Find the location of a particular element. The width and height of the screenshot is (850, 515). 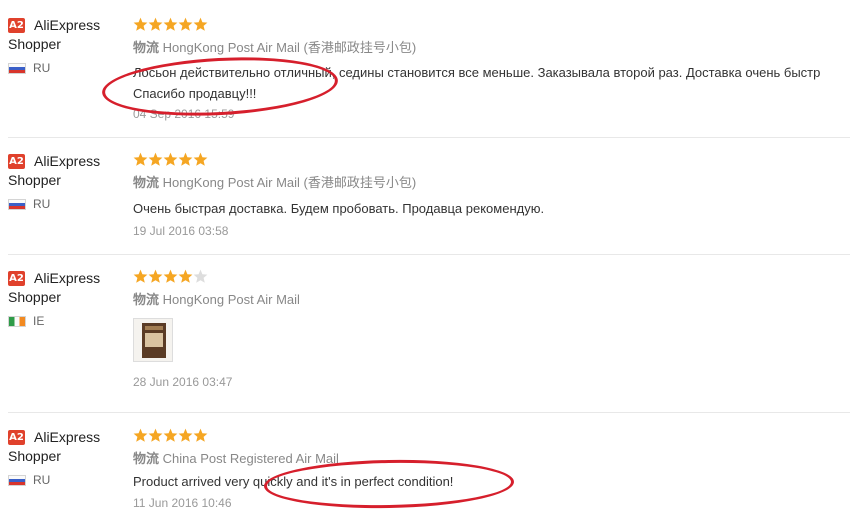

reviewer-country: IE is located at coordinates (39, 321).